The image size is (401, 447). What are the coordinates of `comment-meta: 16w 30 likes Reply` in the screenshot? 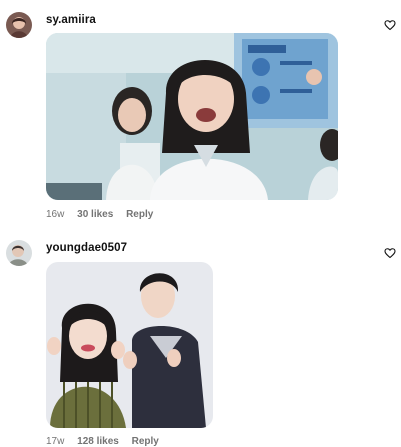 It's located at (104, 214).